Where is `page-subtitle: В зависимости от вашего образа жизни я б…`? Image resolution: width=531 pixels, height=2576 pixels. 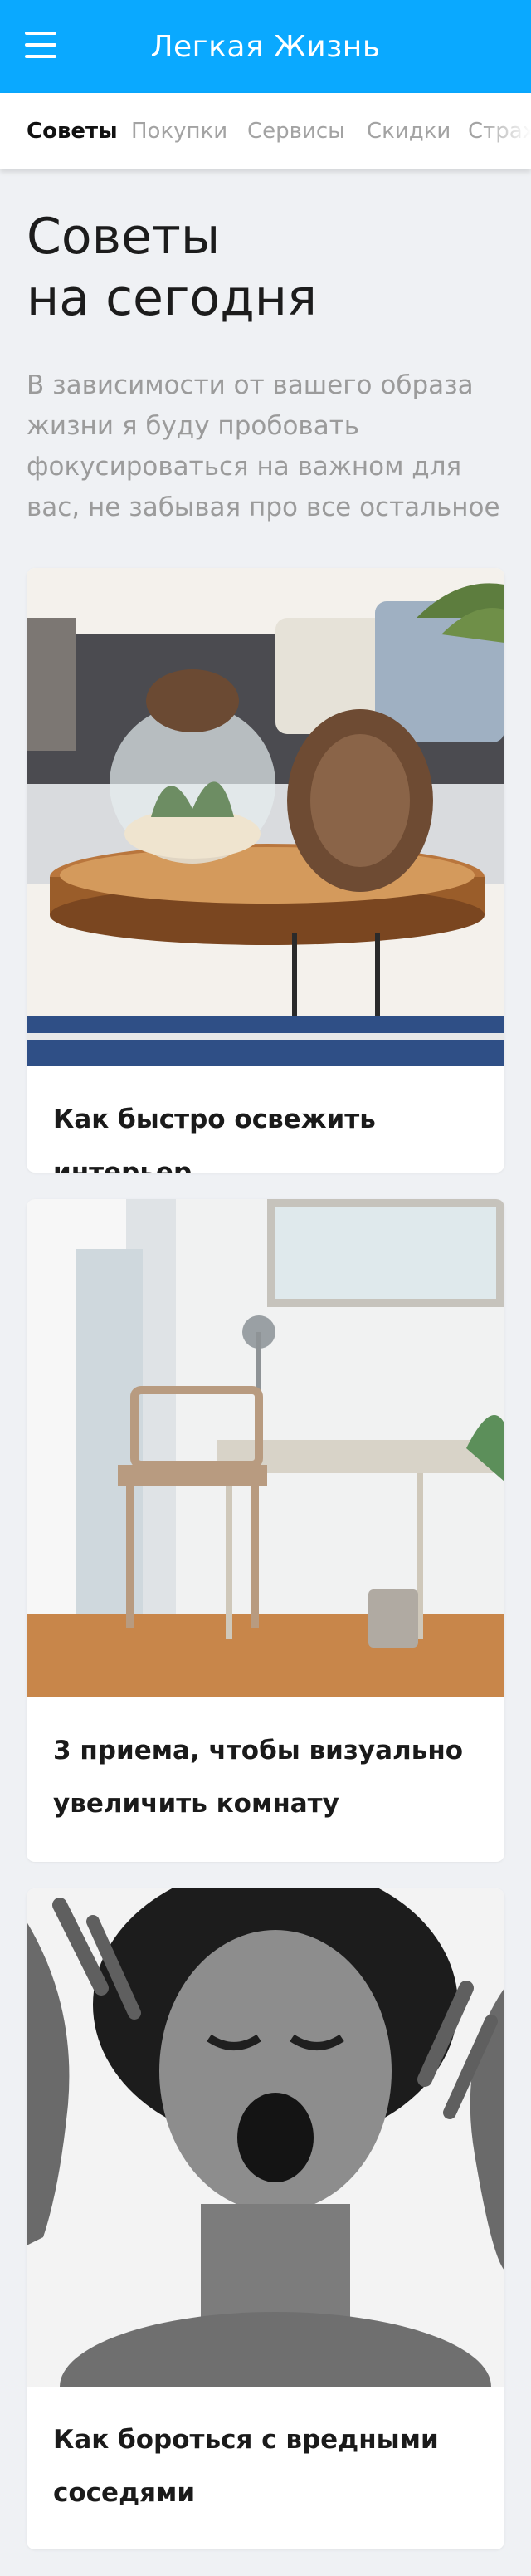 page-subtitle: В зависимости от вашего образа жизни я б… is located at coordinates (263, 446).